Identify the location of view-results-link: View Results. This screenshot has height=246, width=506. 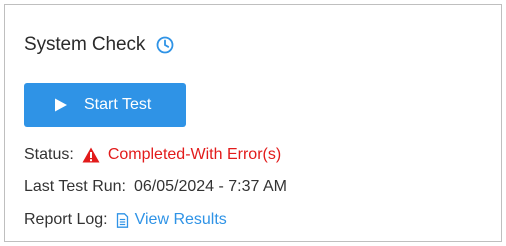
(171, 220).